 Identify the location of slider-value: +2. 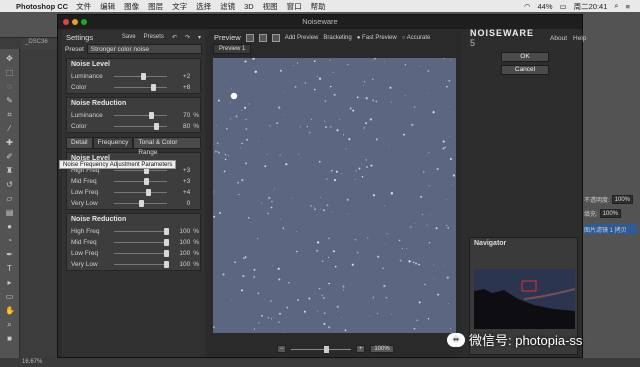
(178, 76).